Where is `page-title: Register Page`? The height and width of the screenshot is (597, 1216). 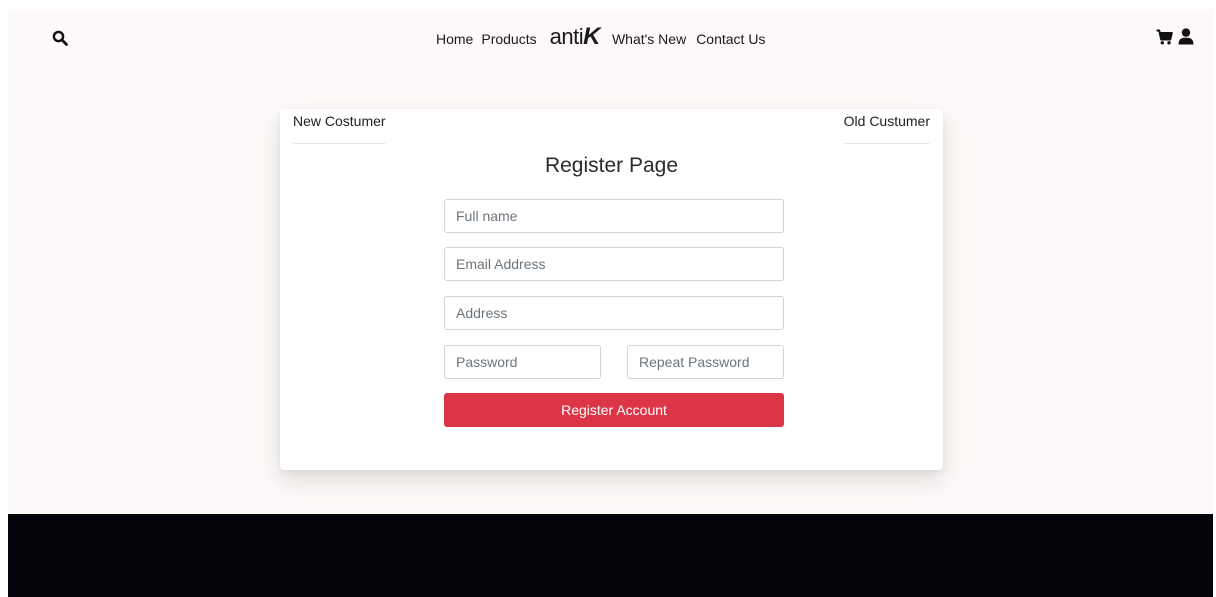
page-title: Register Page is located at coordinates (611, 165).